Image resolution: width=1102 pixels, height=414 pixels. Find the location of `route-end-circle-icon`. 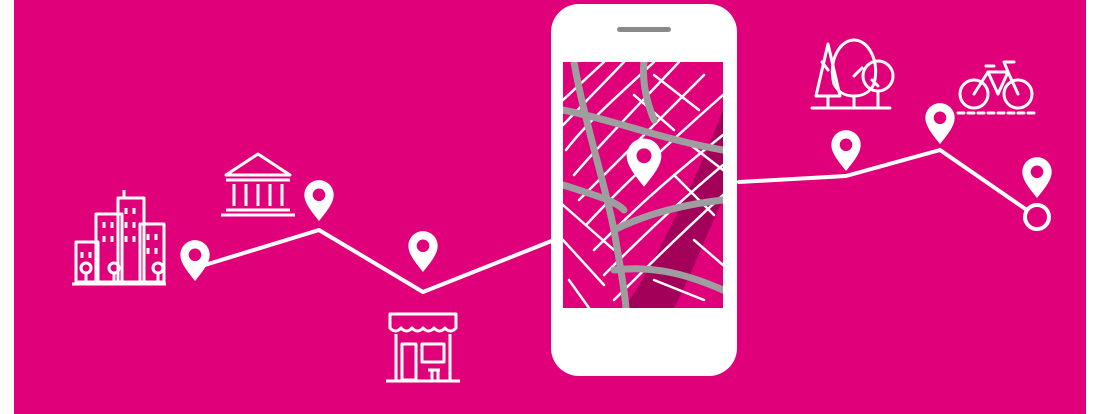

route-end-circle-icon is located at coordinates (1037, 217).